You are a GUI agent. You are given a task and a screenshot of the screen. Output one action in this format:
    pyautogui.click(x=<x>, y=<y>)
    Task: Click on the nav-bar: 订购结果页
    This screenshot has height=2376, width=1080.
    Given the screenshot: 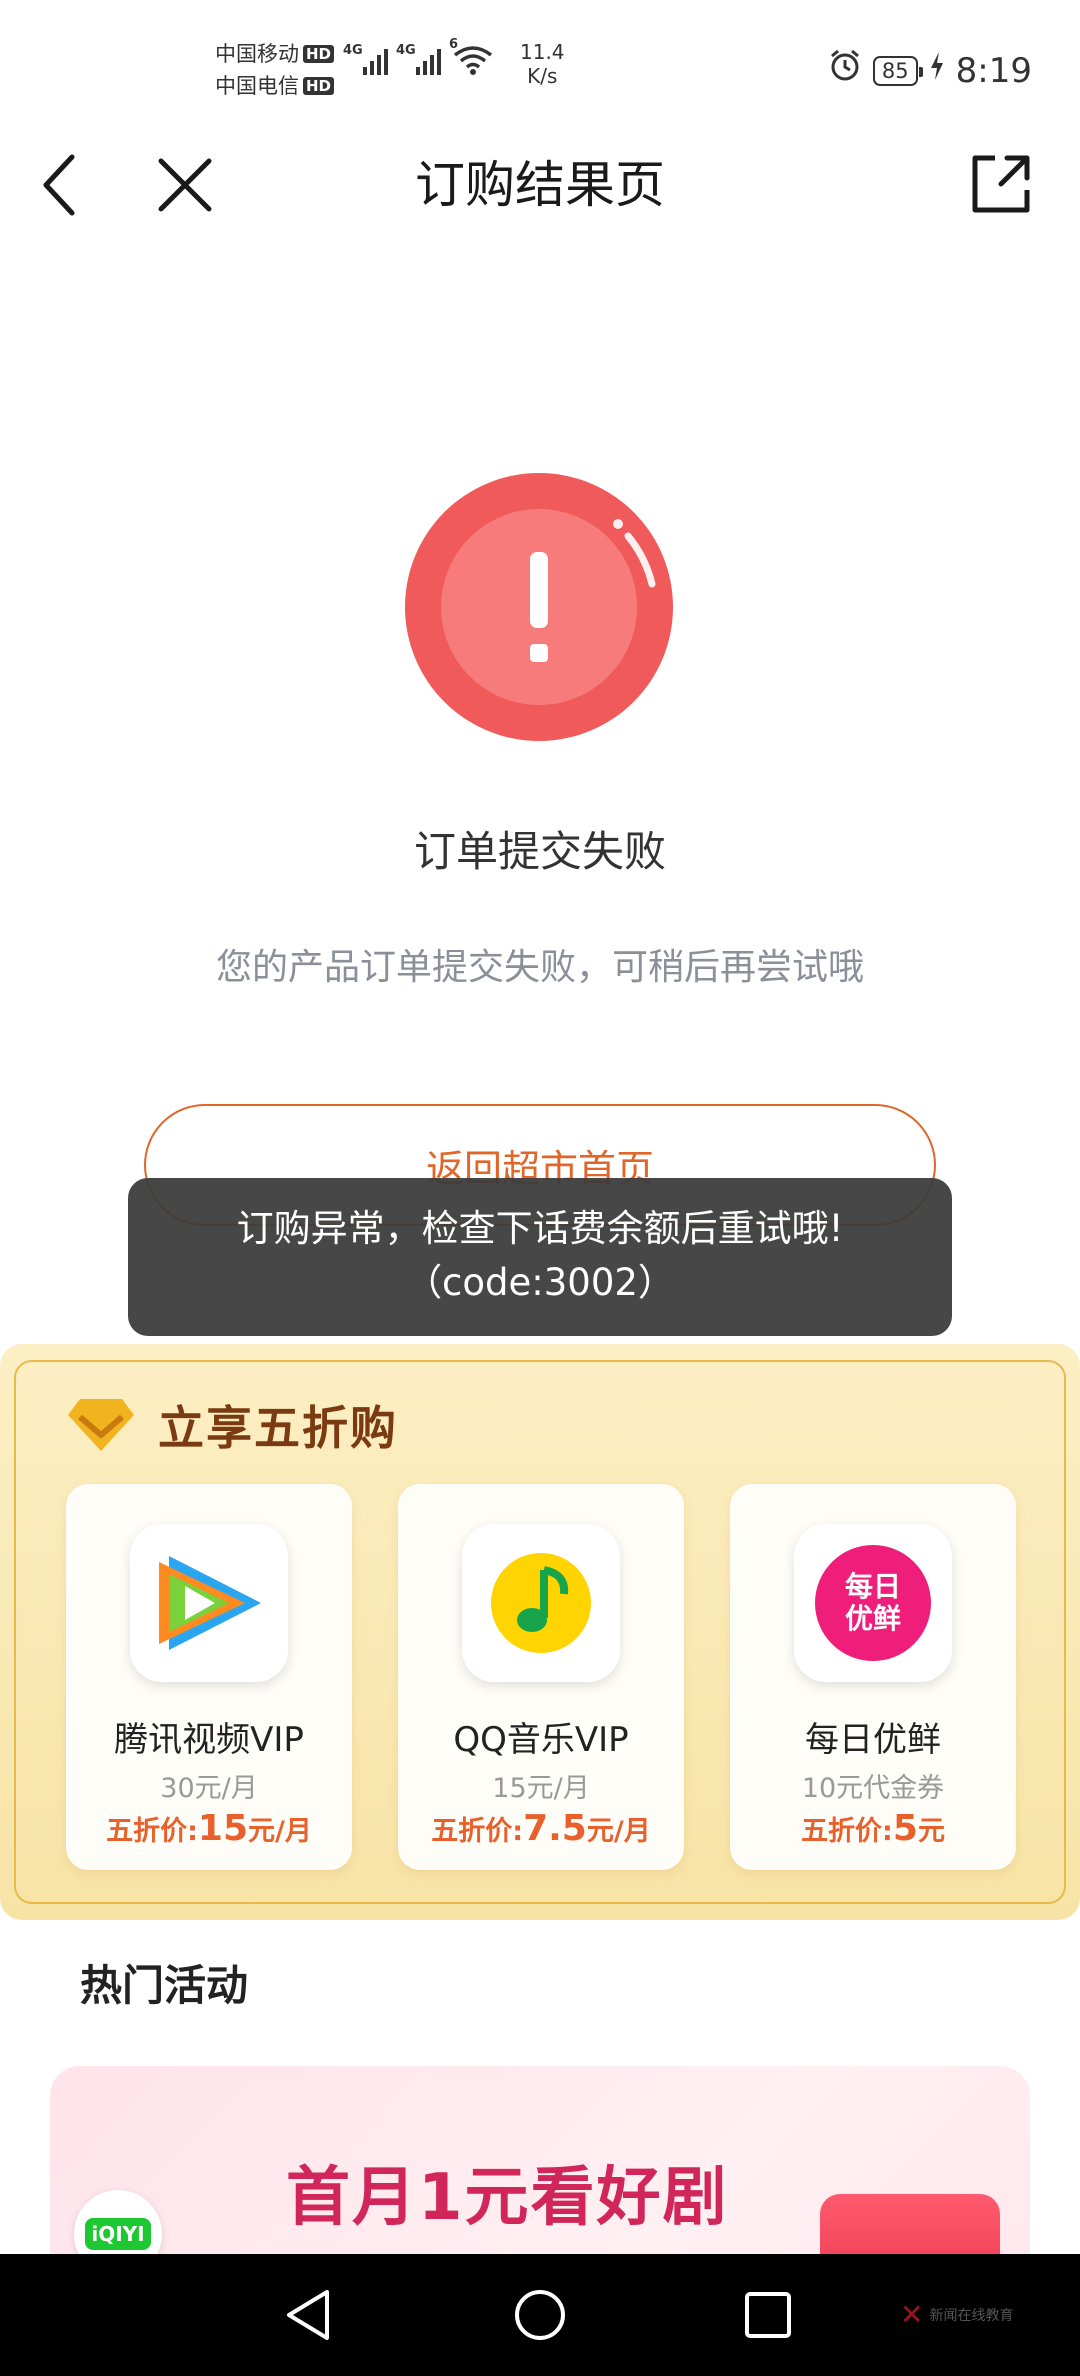 What is the action you would take?
    pyautogui.click(x=540, y=185)
    